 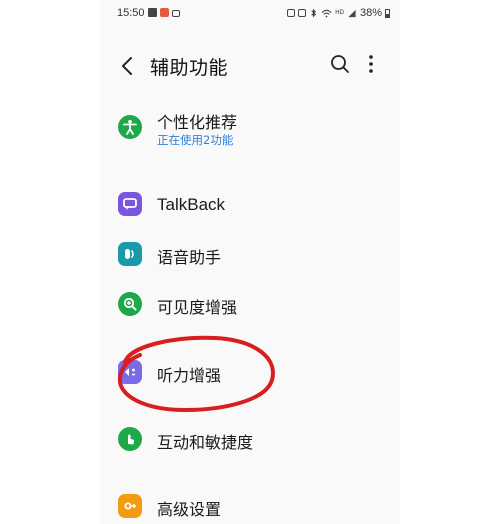 I want to click on list-item-advanced: 高级设置, so click(x=250, y=504).